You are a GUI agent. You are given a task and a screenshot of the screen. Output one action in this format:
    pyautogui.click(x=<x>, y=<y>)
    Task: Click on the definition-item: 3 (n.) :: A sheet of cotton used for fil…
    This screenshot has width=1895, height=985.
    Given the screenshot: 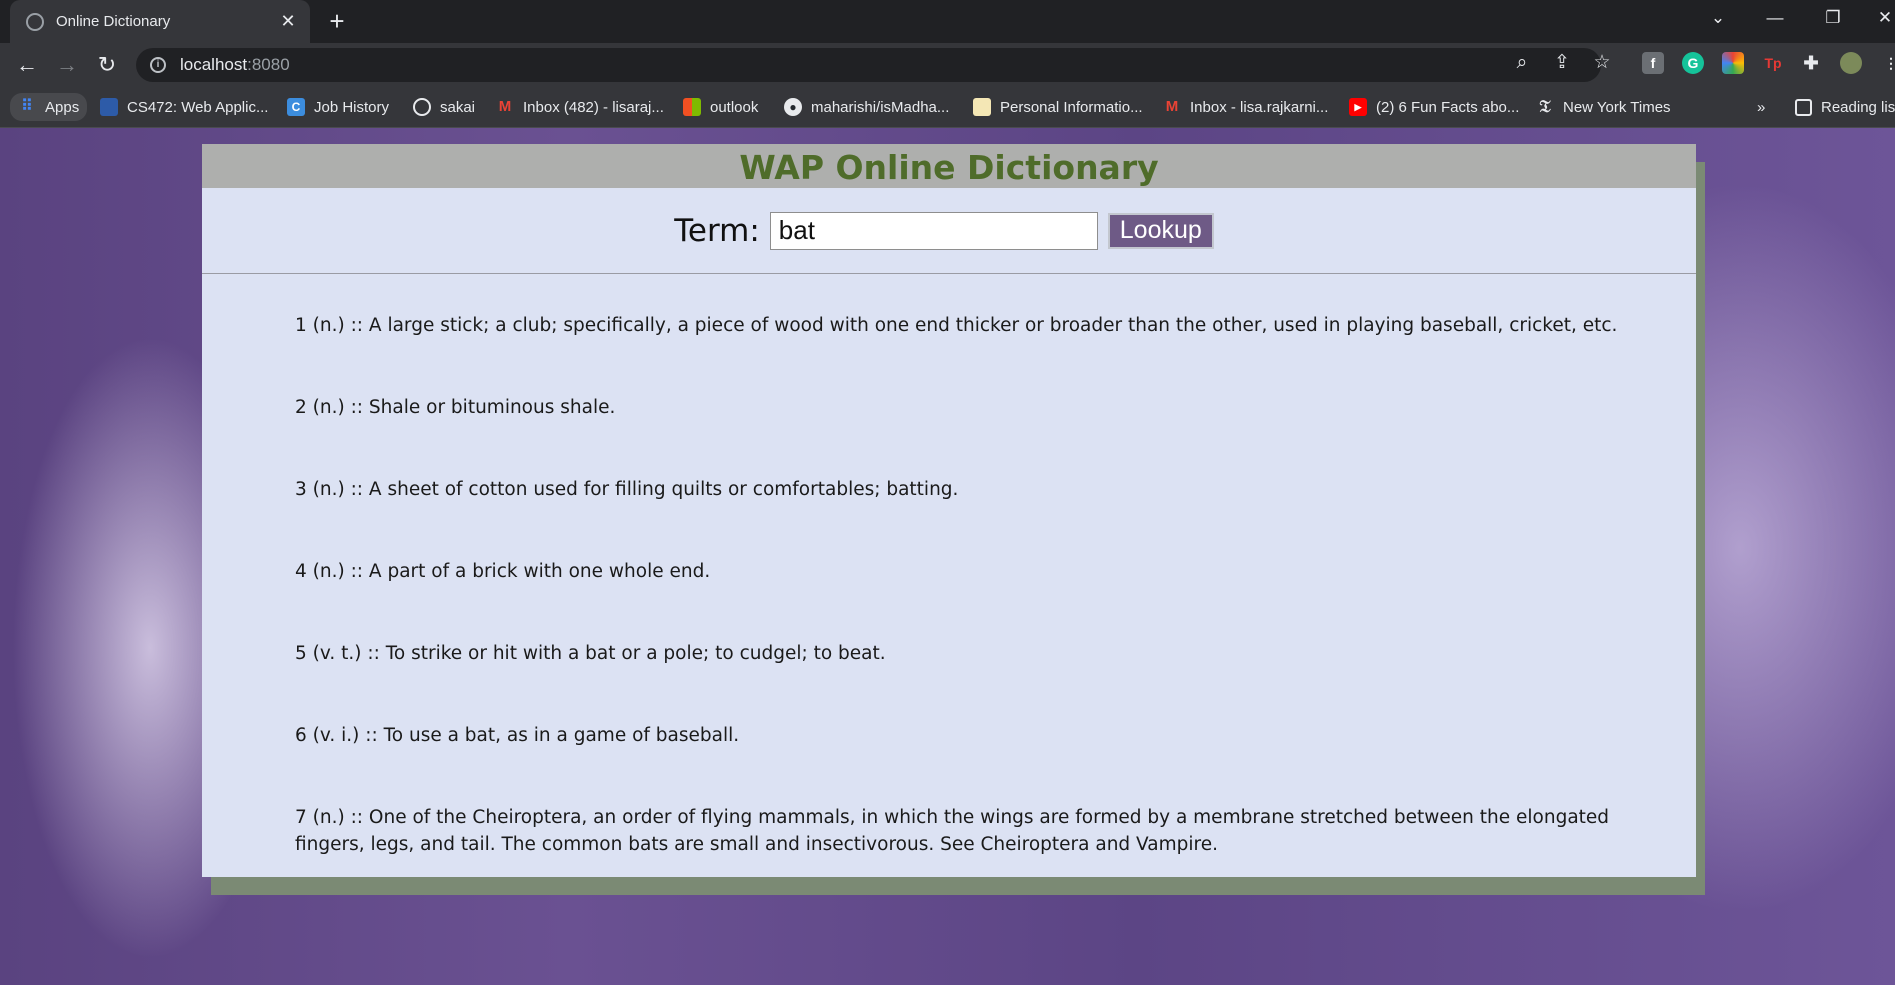 What is the action you would take?
    pyautogui.click(x=627, y=489)
    